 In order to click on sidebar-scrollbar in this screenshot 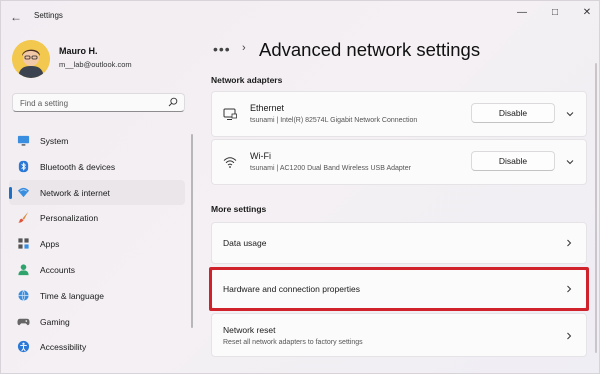, I will do `click(192, 231)`.